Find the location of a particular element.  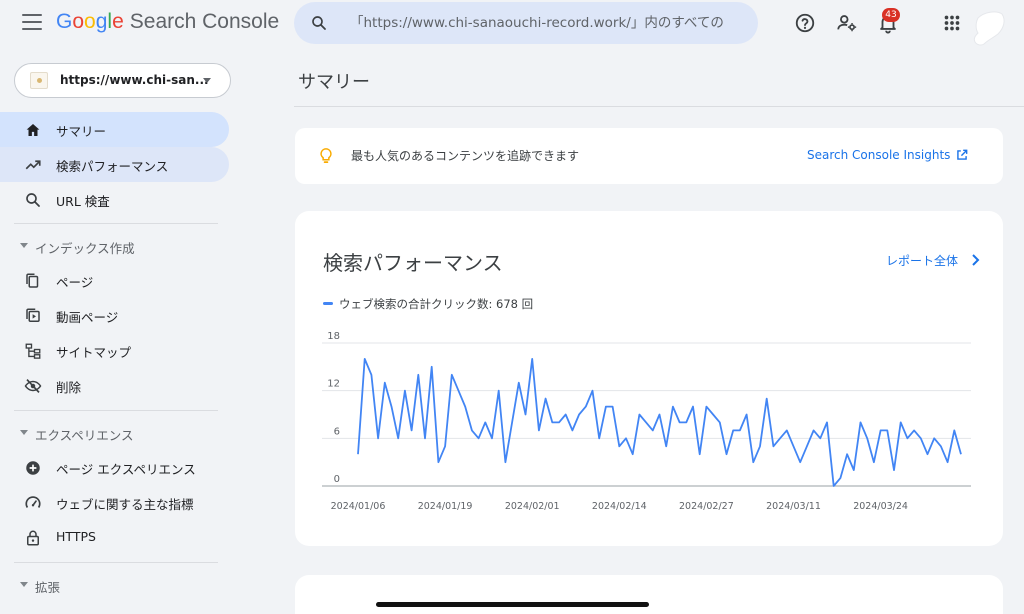

sidebar-item-page-experience: ページ エクスペリエンス is located at coordinates (114, 467).